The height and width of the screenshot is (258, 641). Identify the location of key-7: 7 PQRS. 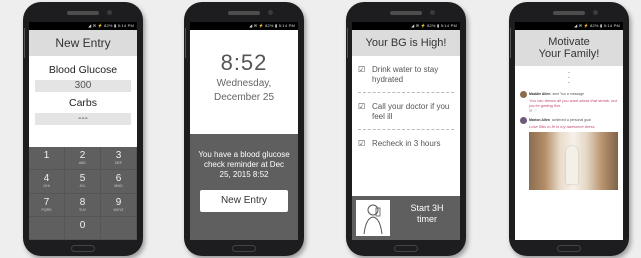
(47, 205).